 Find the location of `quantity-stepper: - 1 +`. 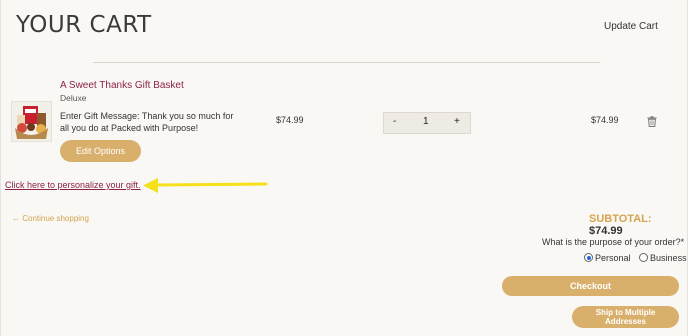

quantity-stepper: - 1 + is located at coordinates (427, 123).